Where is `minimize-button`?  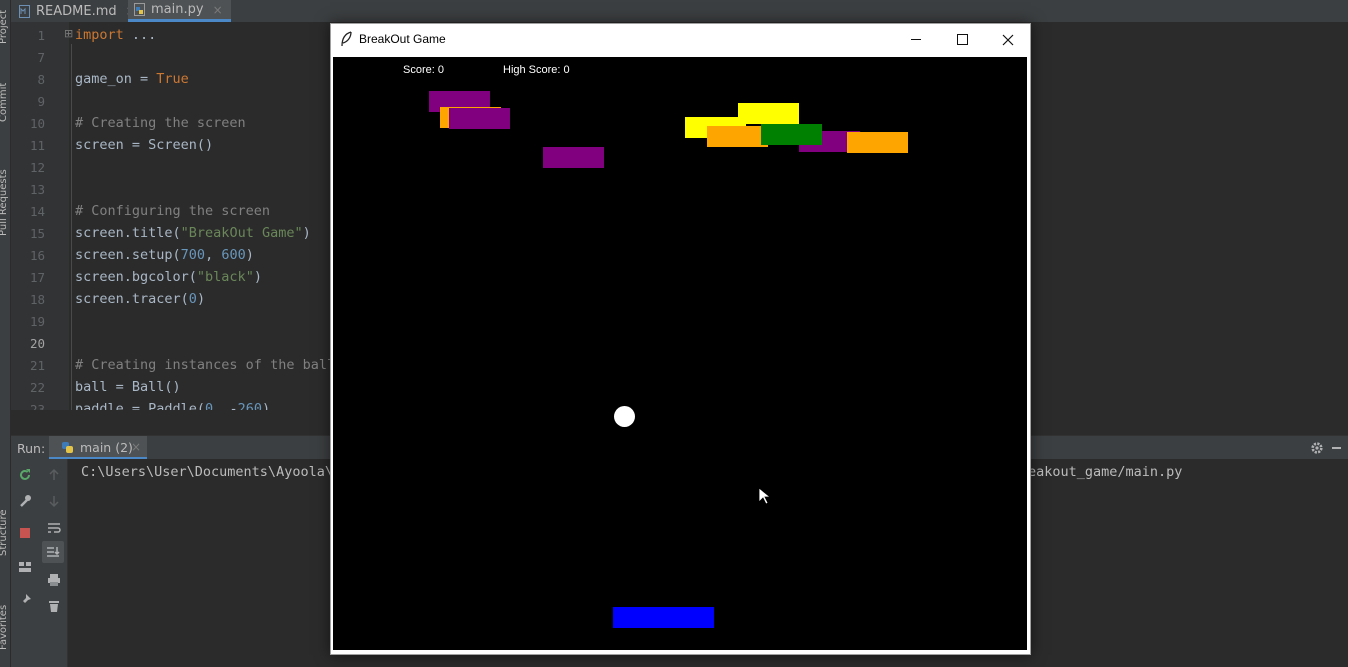 minimize-button is located at coordinates (916, 39).